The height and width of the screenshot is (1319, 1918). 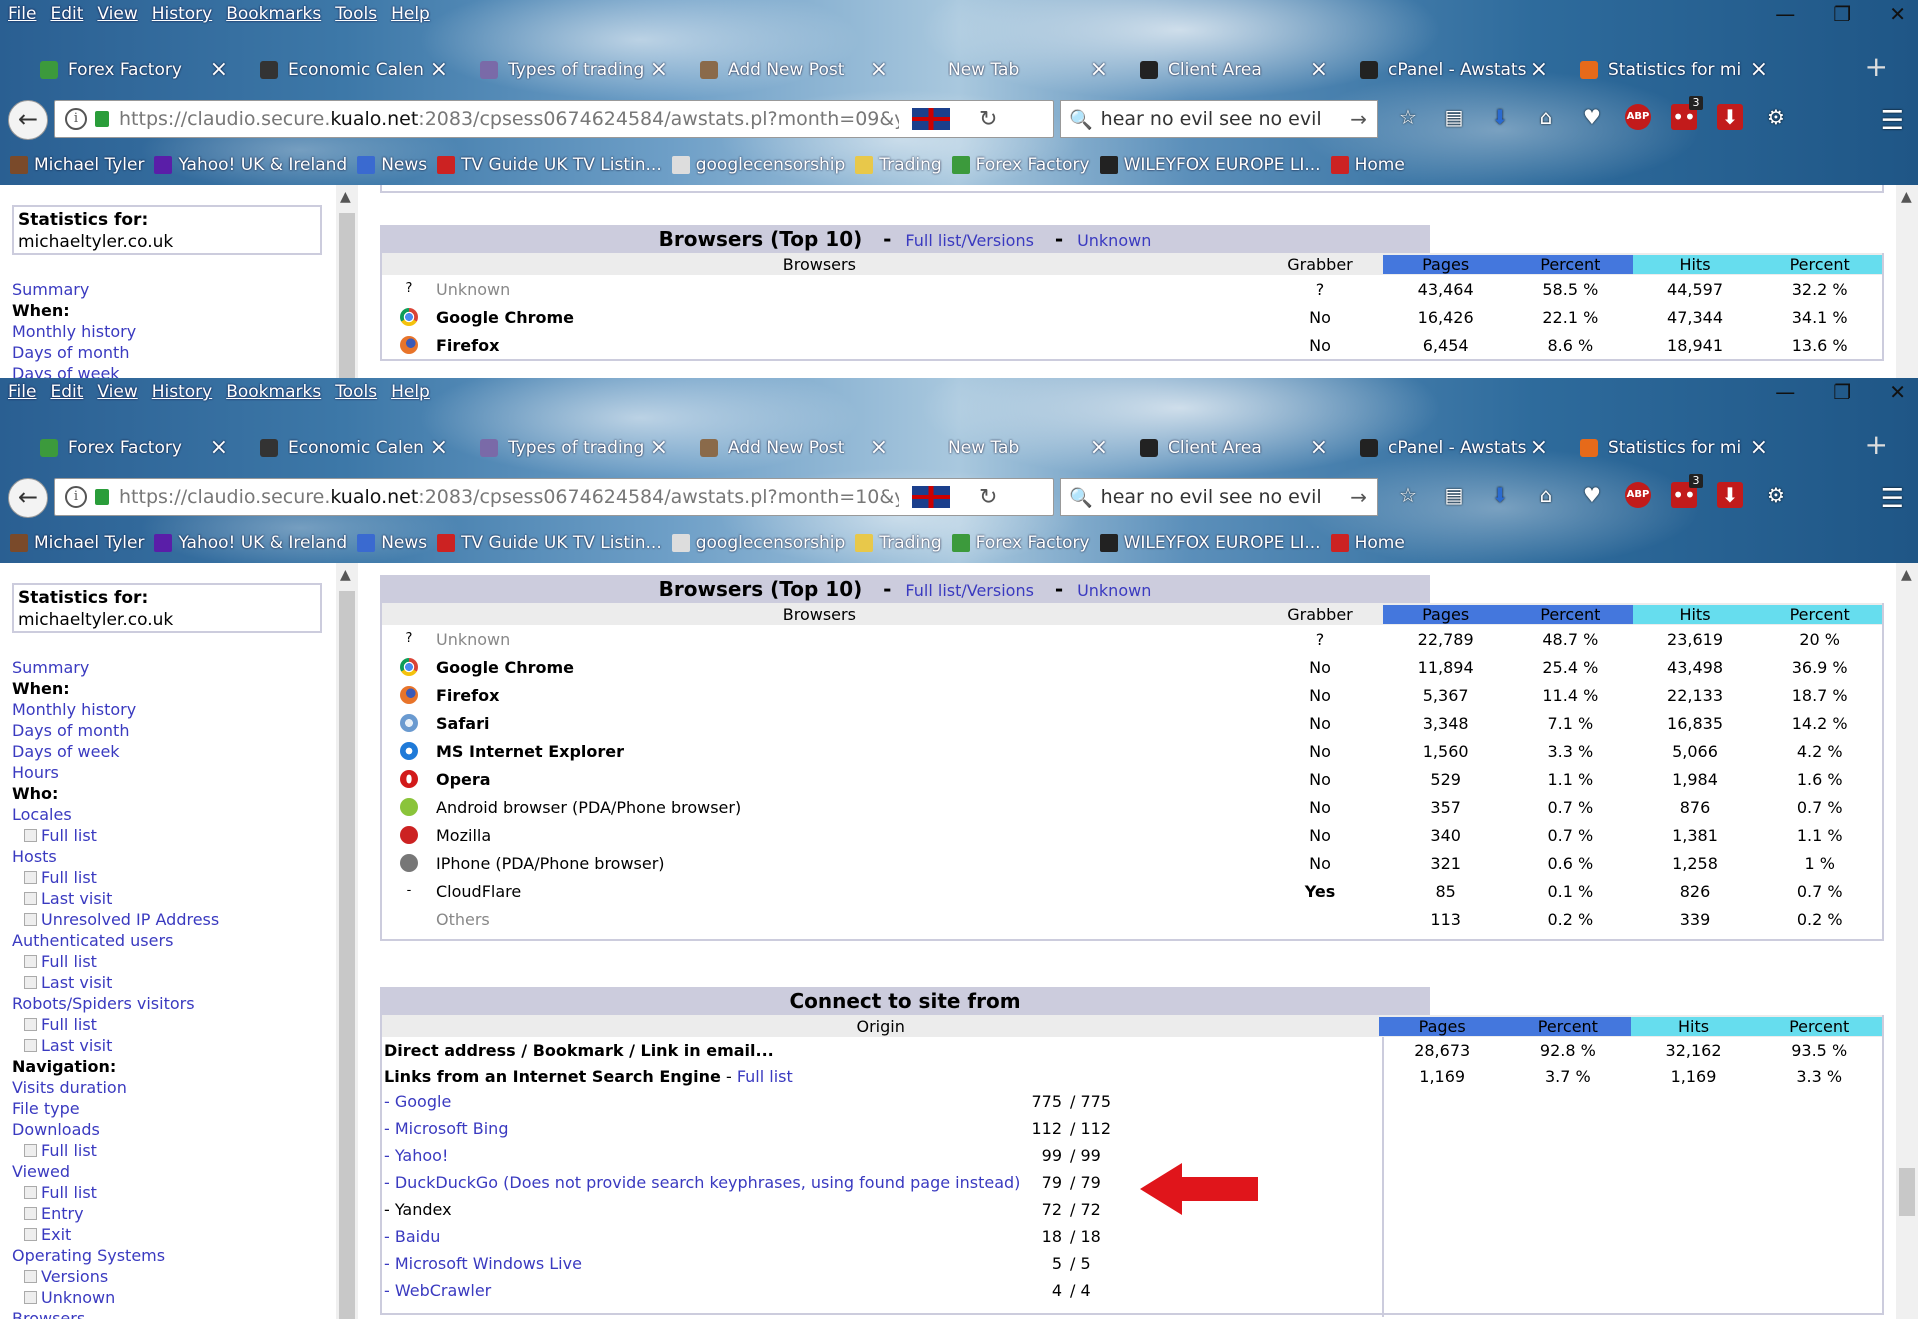 I want to click on new-tab-button: +, so click(x=1876, y=66).